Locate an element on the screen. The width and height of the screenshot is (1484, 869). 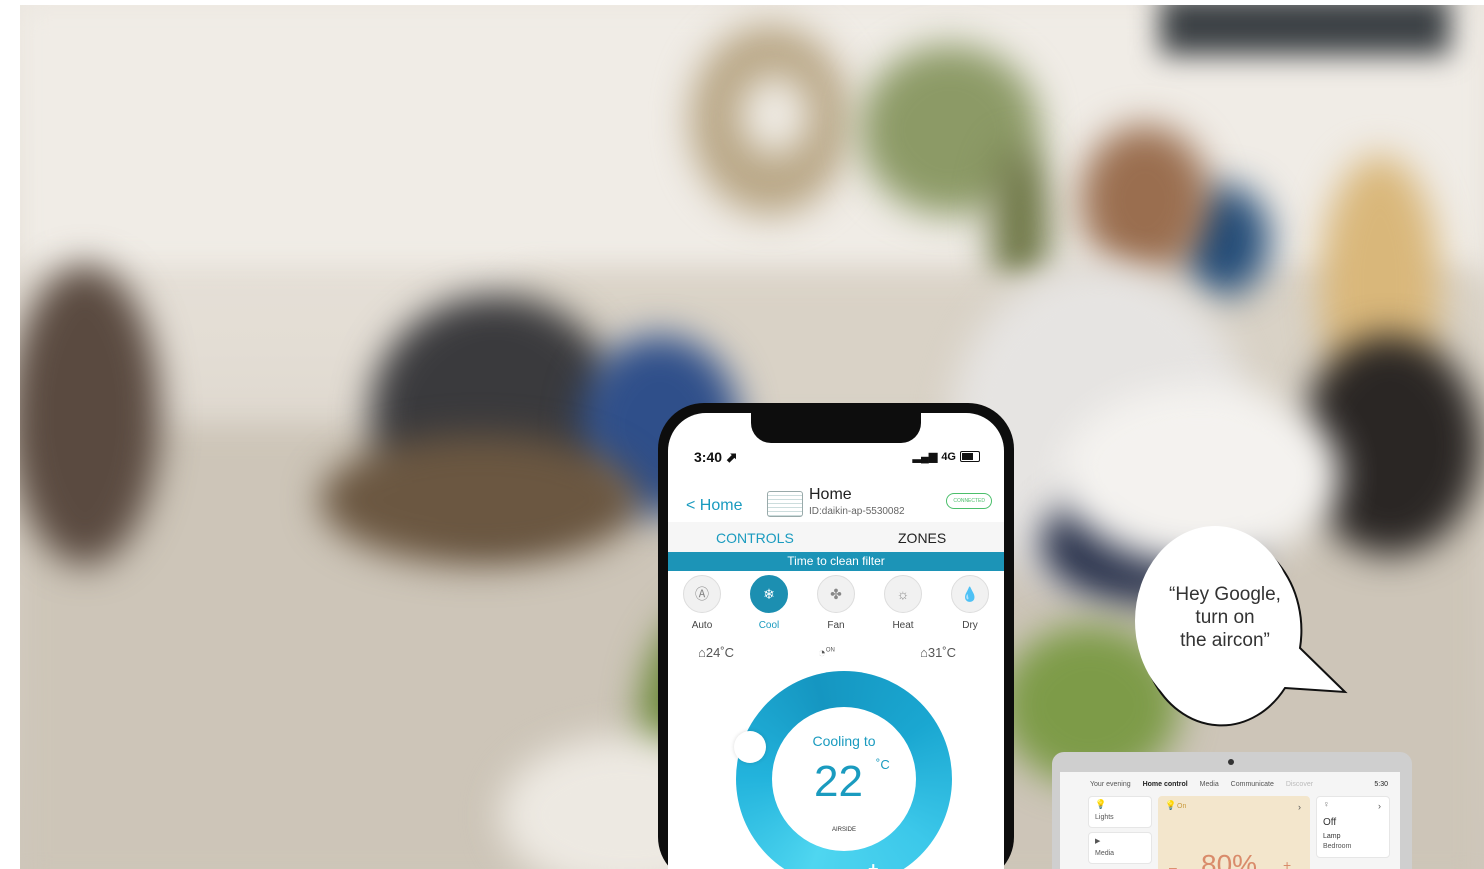
speech-text: “Hey Google, turn on the aircon” is located at coordinates (1225, 617).